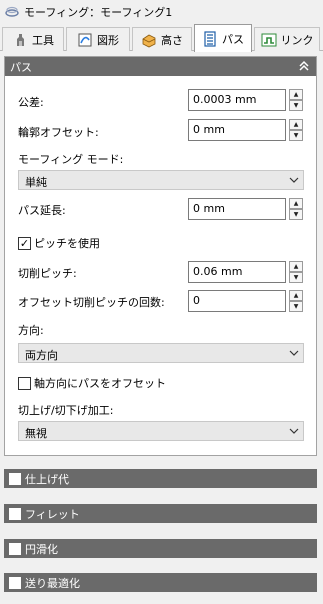  What do you see at coordinates (92, 383) in the screenshot?
I see `offset-axial-checkbox: 軸方向にパスをオフセット` at bounding box center [92, 383].